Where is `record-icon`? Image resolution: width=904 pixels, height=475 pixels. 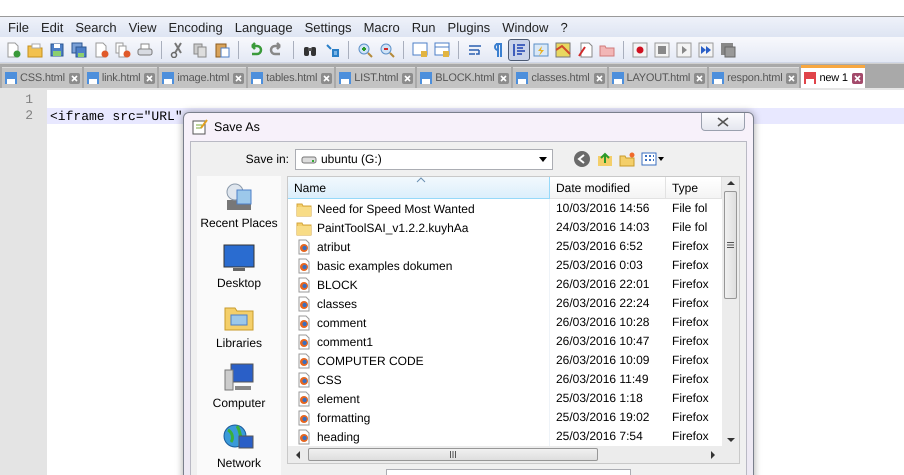 record-icon is located at coordinates (640, 50).